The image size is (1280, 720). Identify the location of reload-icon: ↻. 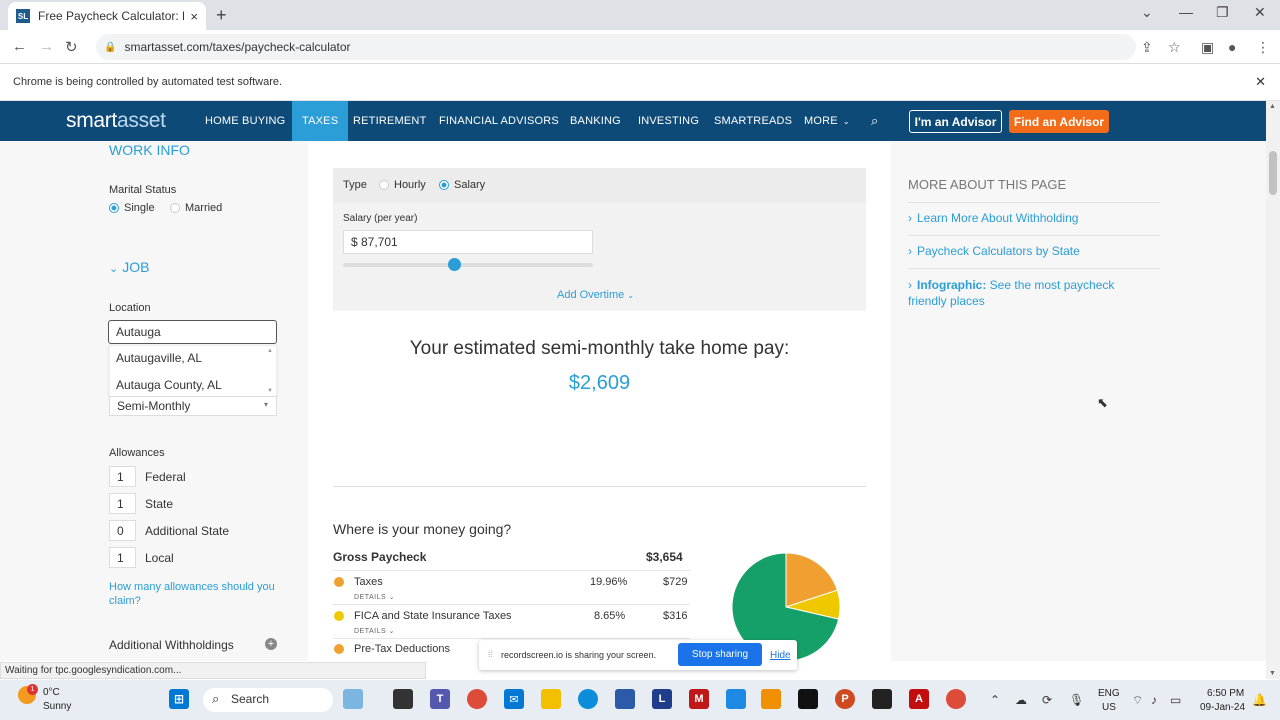
(71, 47).